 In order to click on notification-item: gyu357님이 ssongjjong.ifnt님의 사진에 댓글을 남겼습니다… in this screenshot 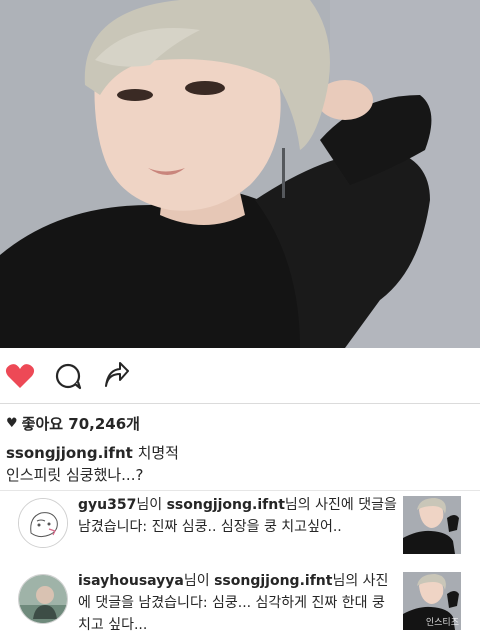, I will do `click(240, 527)`.